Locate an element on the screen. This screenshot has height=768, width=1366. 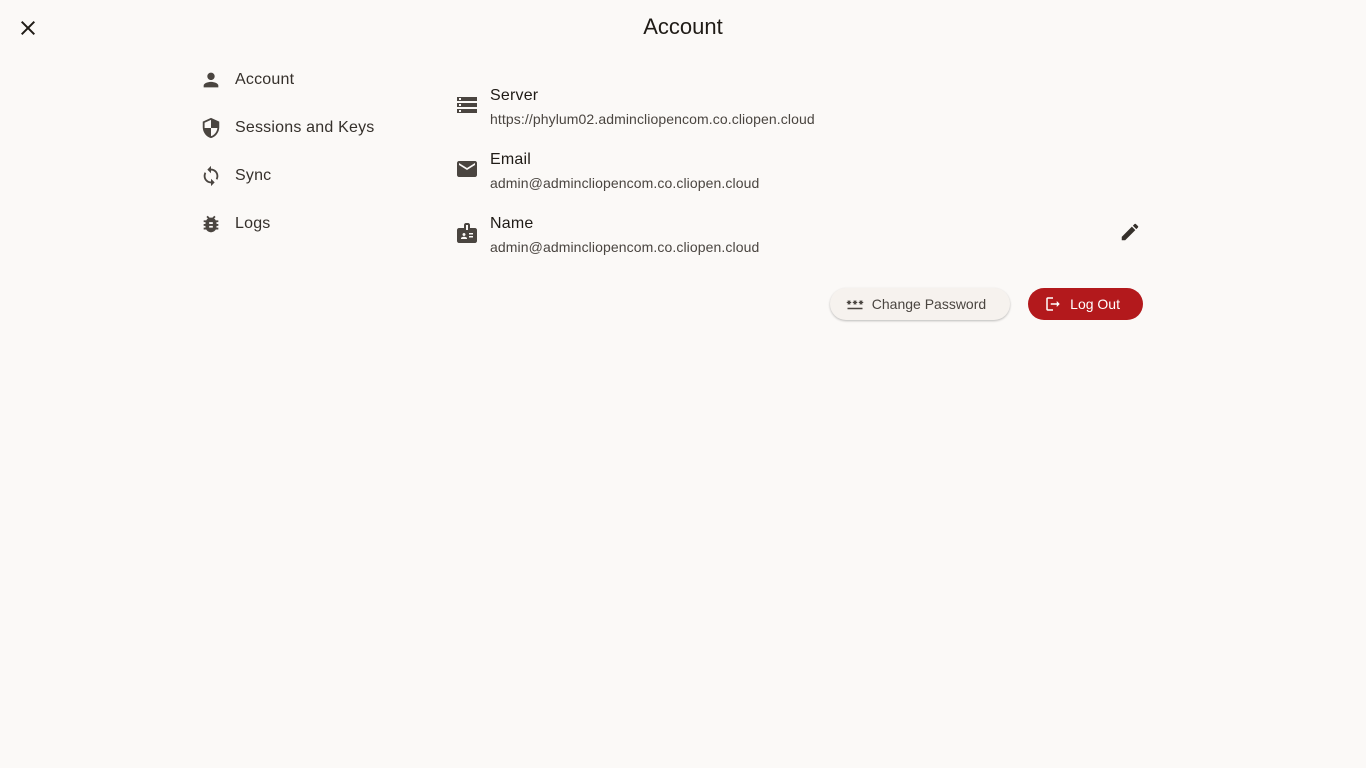
sidebar-item-label: Sync is located at coordinates (253, 175).